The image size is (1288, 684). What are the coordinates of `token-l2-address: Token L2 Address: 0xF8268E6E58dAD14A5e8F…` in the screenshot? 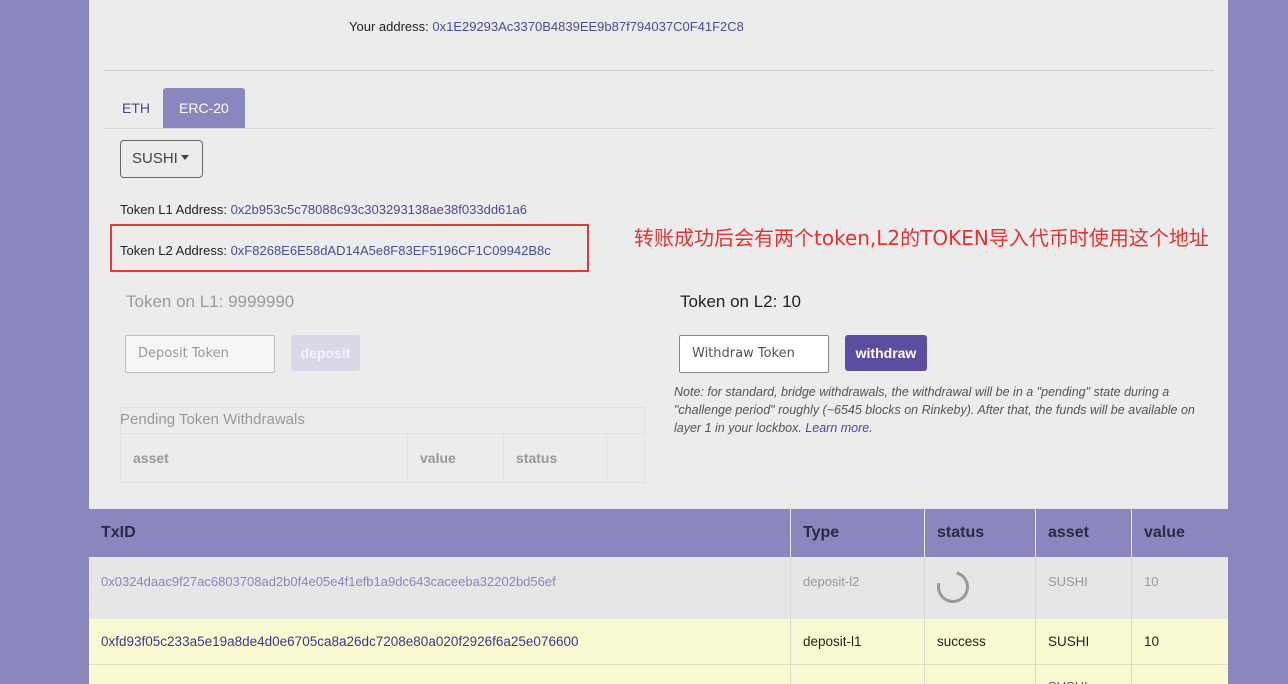 It's located at (335, 250).